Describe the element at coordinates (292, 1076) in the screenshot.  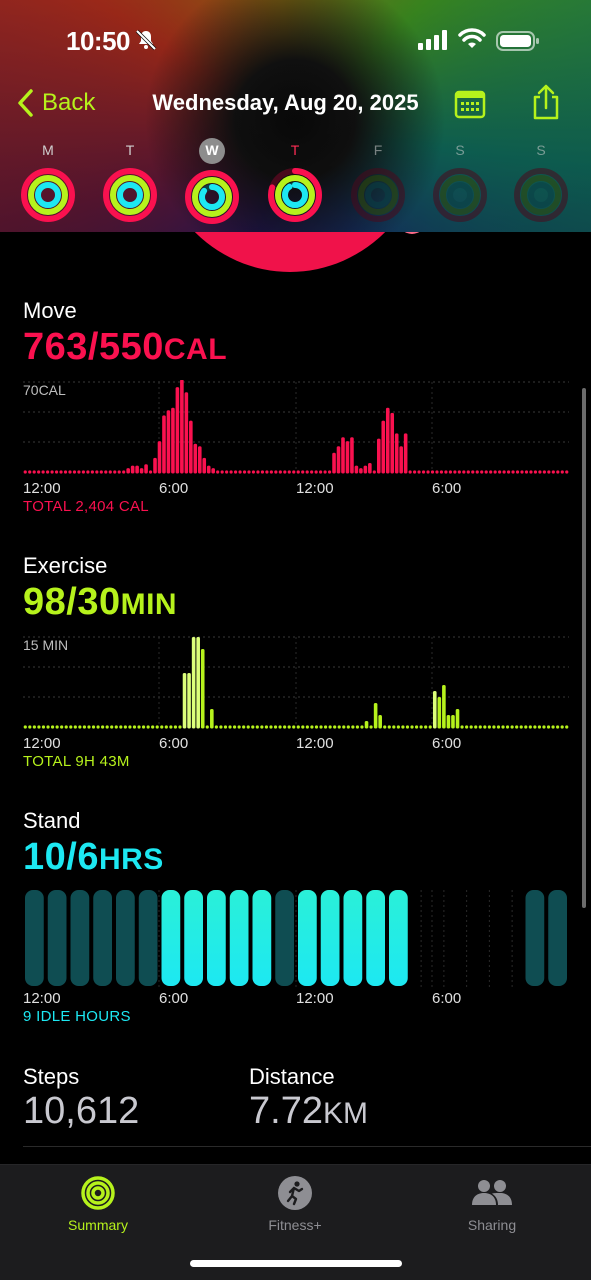
I see `distance-title: Distance` at that location.